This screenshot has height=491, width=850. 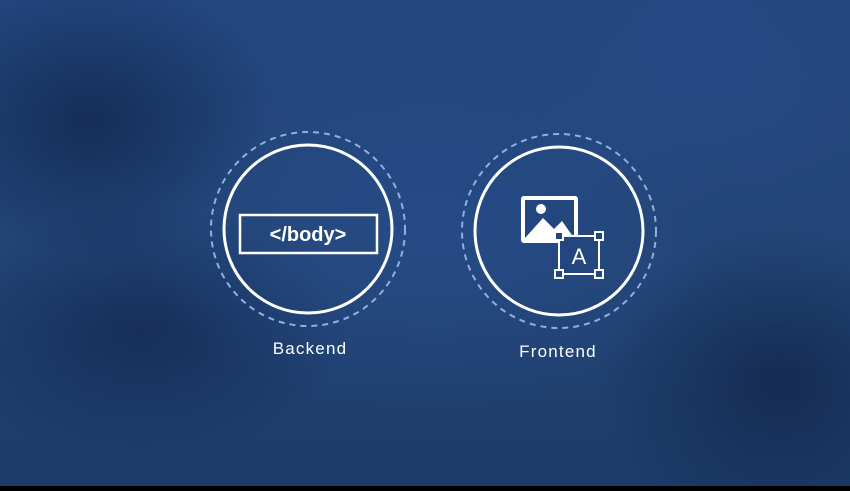 What do you see at coordinates (558, 351) in the screenshot?
I see `frontend-label: Frontend` at bounding box center [558, 351].